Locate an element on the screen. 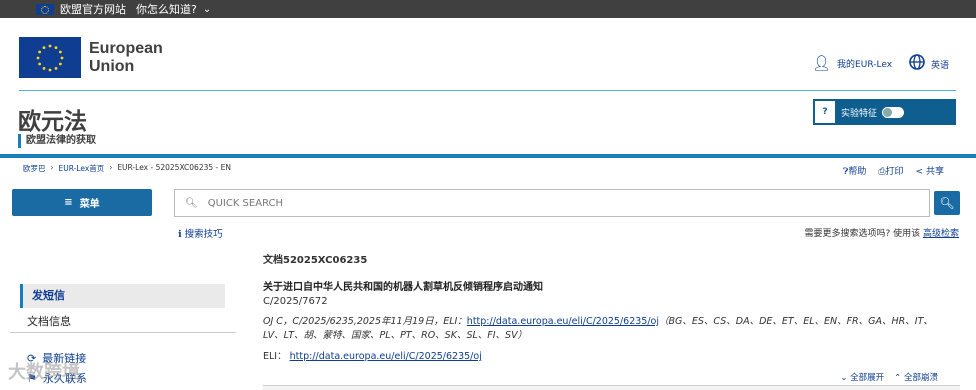 The image size is (976, 390). quick-search-input: 🔍︎ QUICK SEARCH is located at coordinates (552, 203).